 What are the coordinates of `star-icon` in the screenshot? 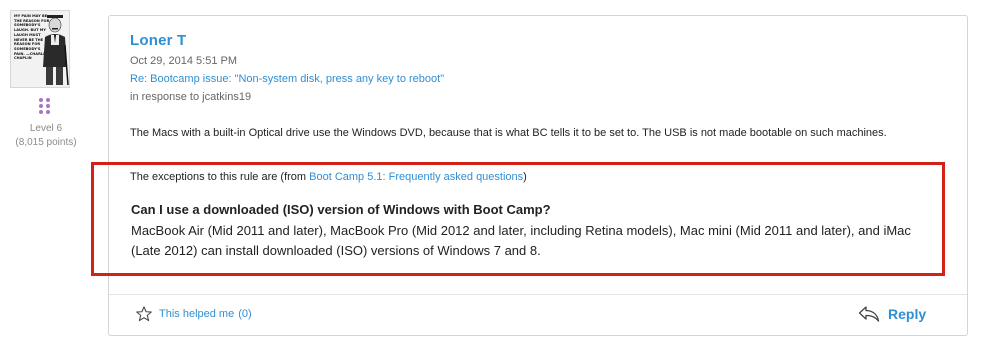 It's located at (144, 314).